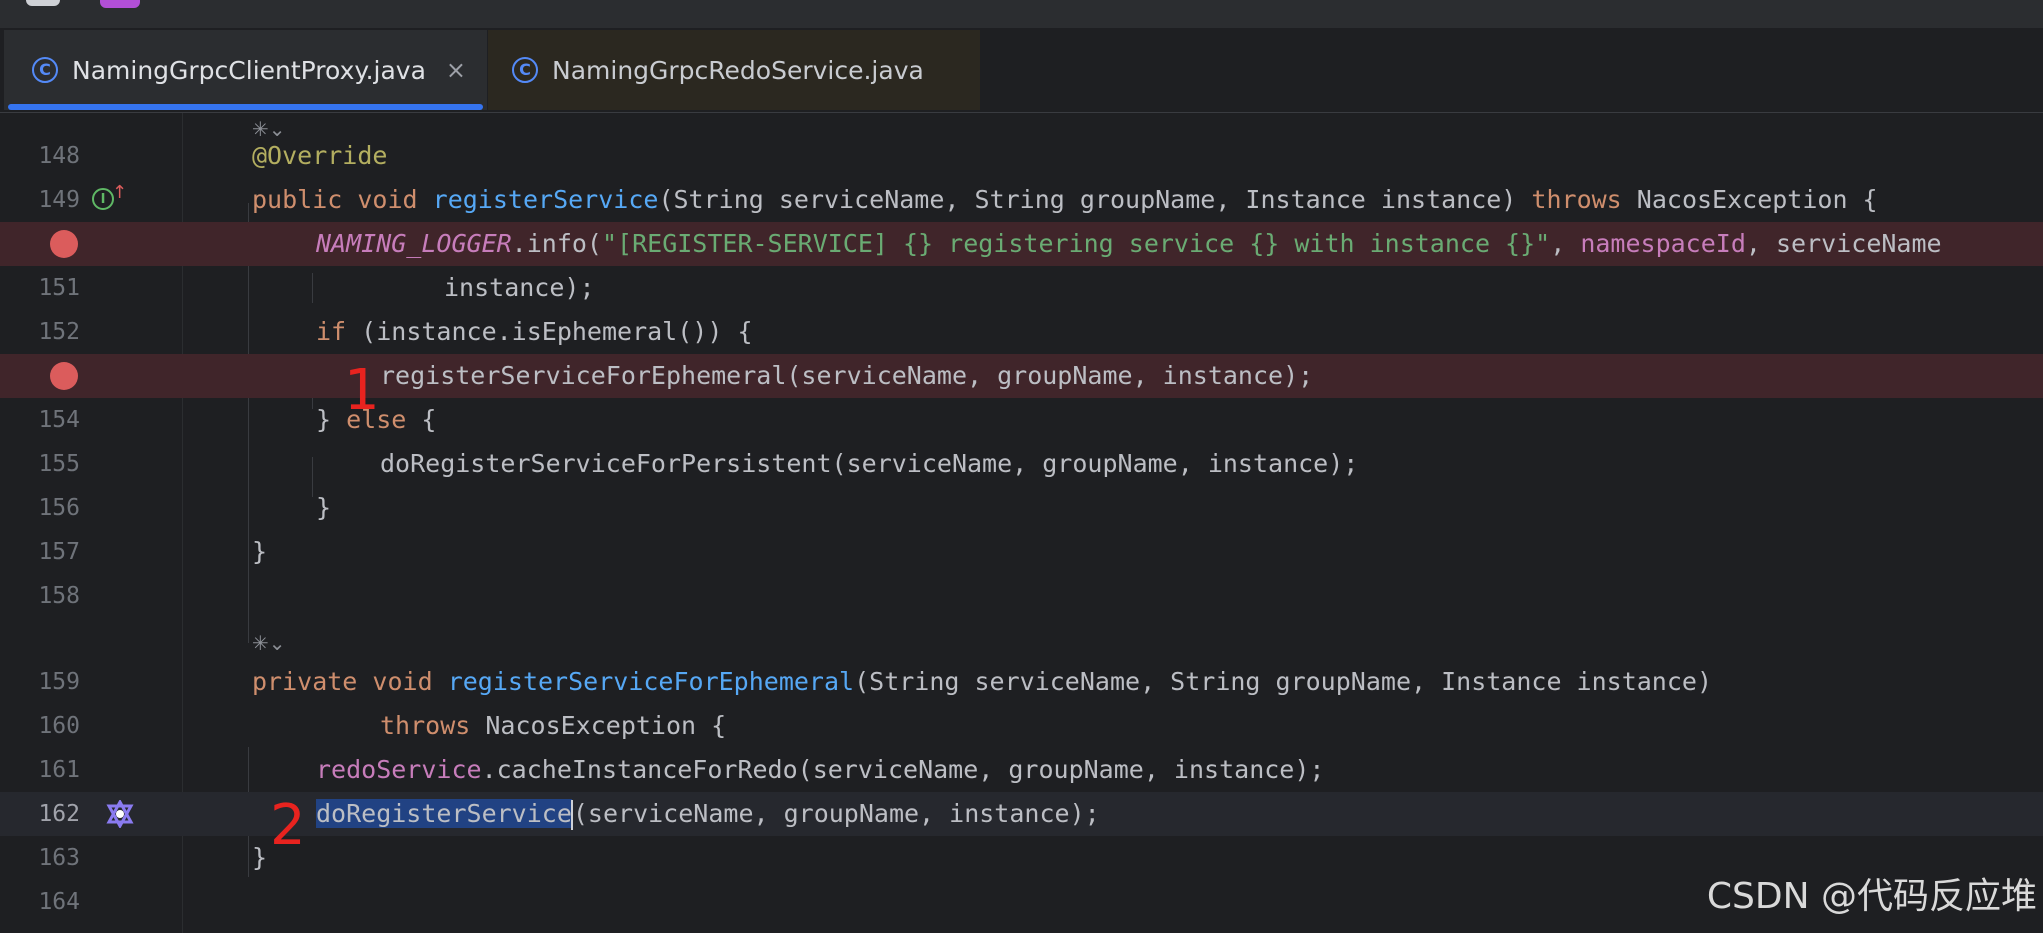 This screenshot has width=2043, height=933. I want to click on tab-label: NamingGrpcClientProxy.java, so click(249, 70).